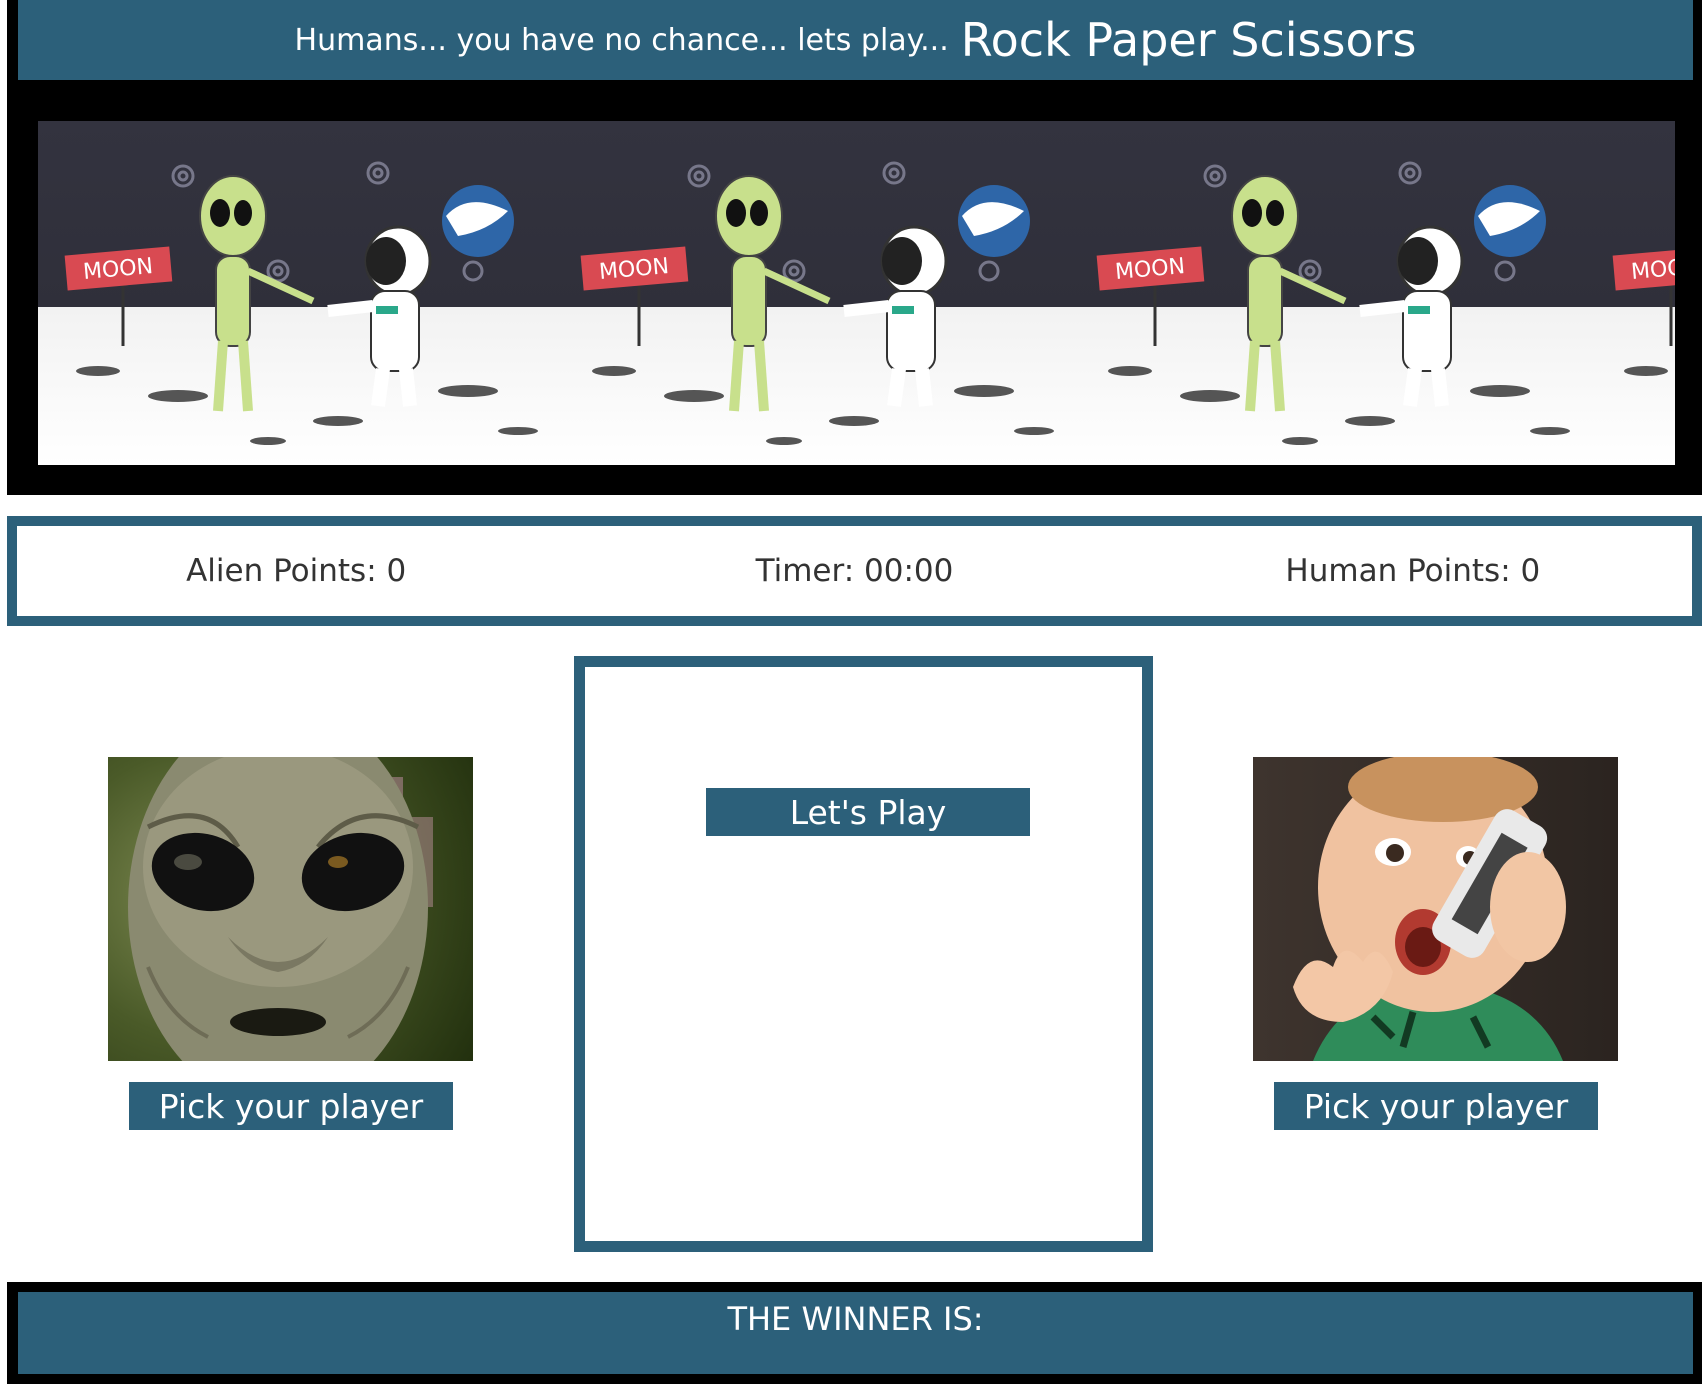  What do you see at coordinates (863, 954) in the screenshot?
I see `play-area` at bounding box center [863, 954].